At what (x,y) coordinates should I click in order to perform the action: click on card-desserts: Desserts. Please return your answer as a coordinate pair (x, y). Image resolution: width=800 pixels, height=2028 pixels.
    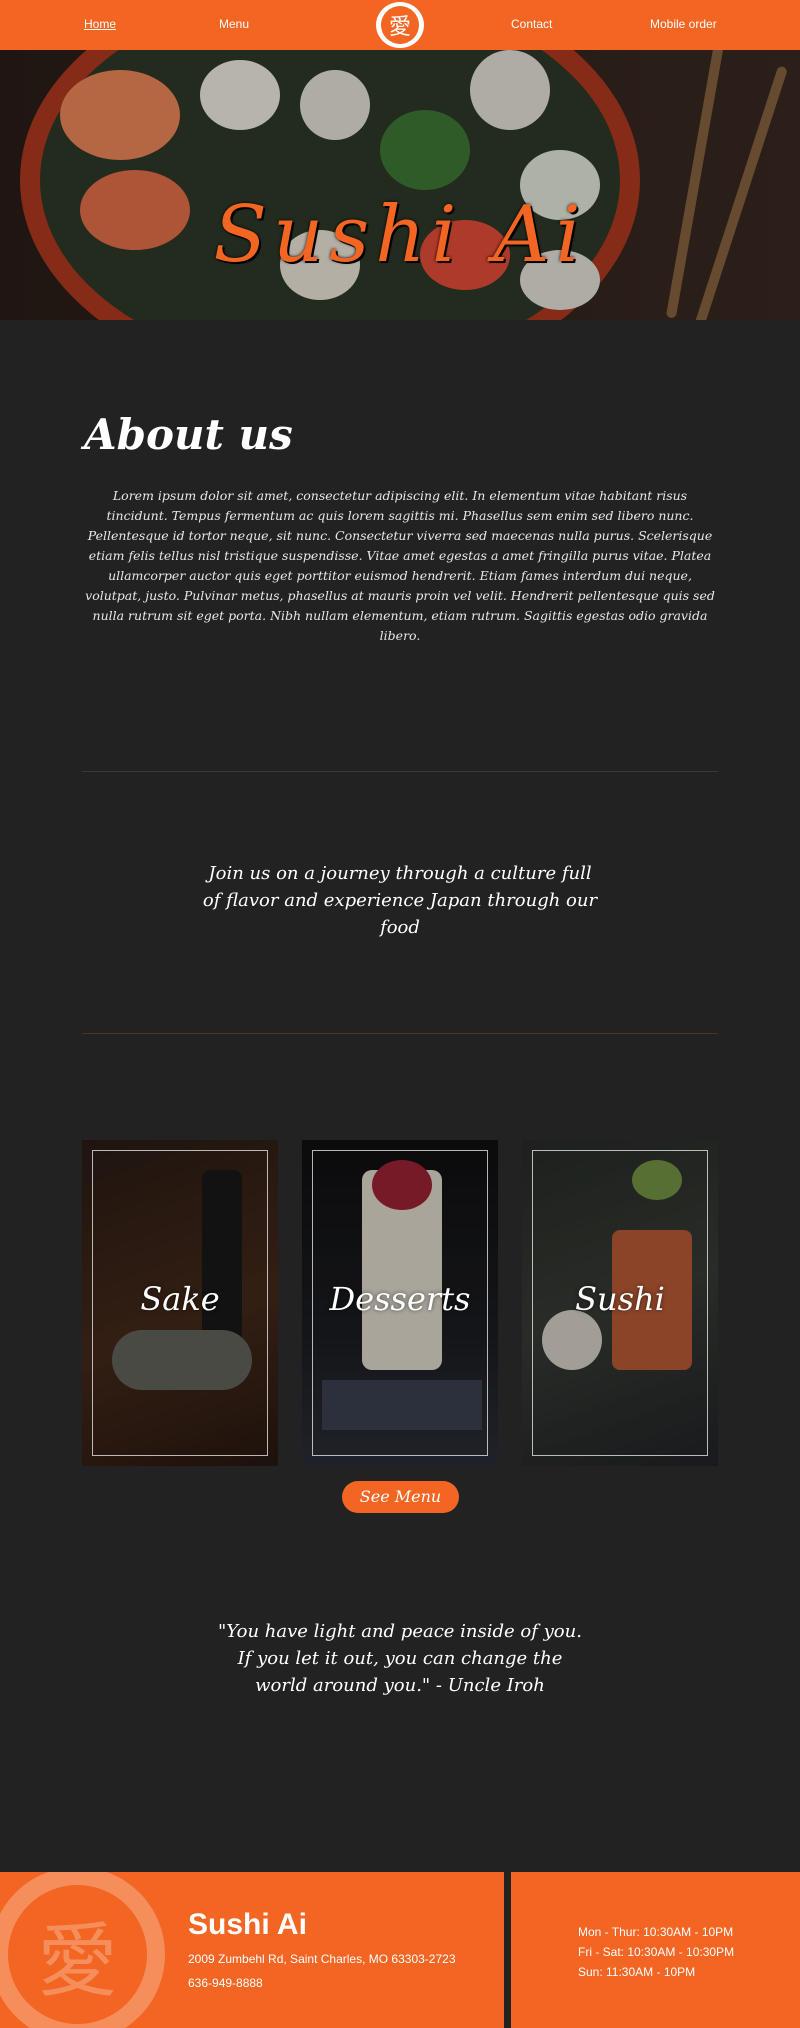
    Looking at the image, I should click on (400, 1303).